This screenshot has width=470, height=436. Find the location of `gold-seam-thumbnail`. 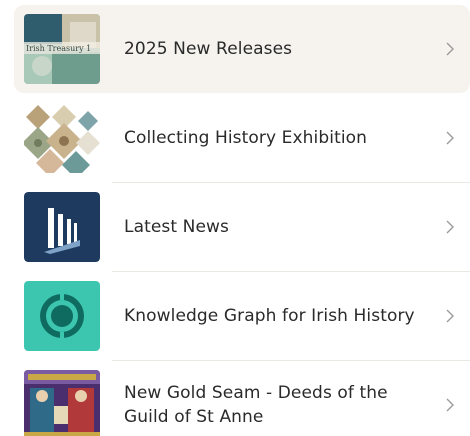

gold-seam-thumbnail is located at coordinates (62, 403).